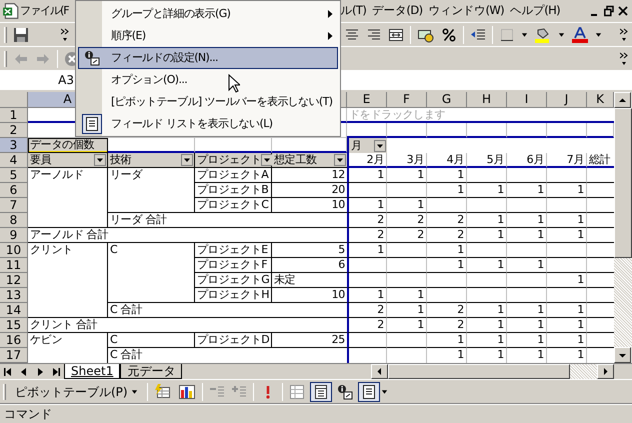  What do you see at coordinates (69, 235) in the screenshot?
I see `cell-text: アーノルド 合計` at bounding box center [69, 235].